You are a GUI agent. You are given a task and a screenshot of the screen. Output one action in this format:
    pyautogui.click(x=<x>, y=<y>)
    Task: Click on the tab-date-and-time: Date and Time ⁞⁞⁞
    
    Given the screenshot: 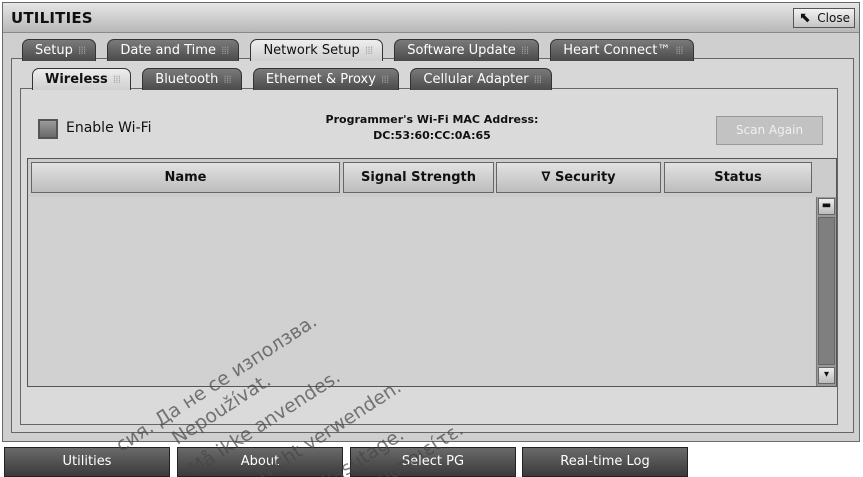 What is the action you would take?
    pyautogui.click(x=173, y=50)
    